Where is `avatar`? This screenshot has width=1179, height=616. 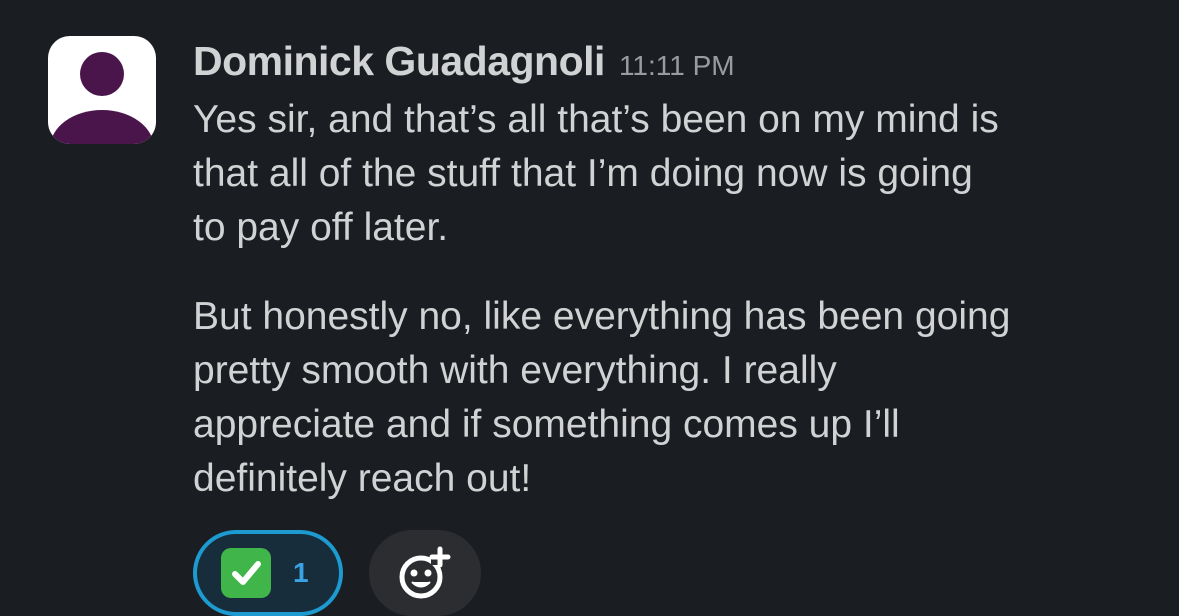
avatar is located at coordinates (102, 90).